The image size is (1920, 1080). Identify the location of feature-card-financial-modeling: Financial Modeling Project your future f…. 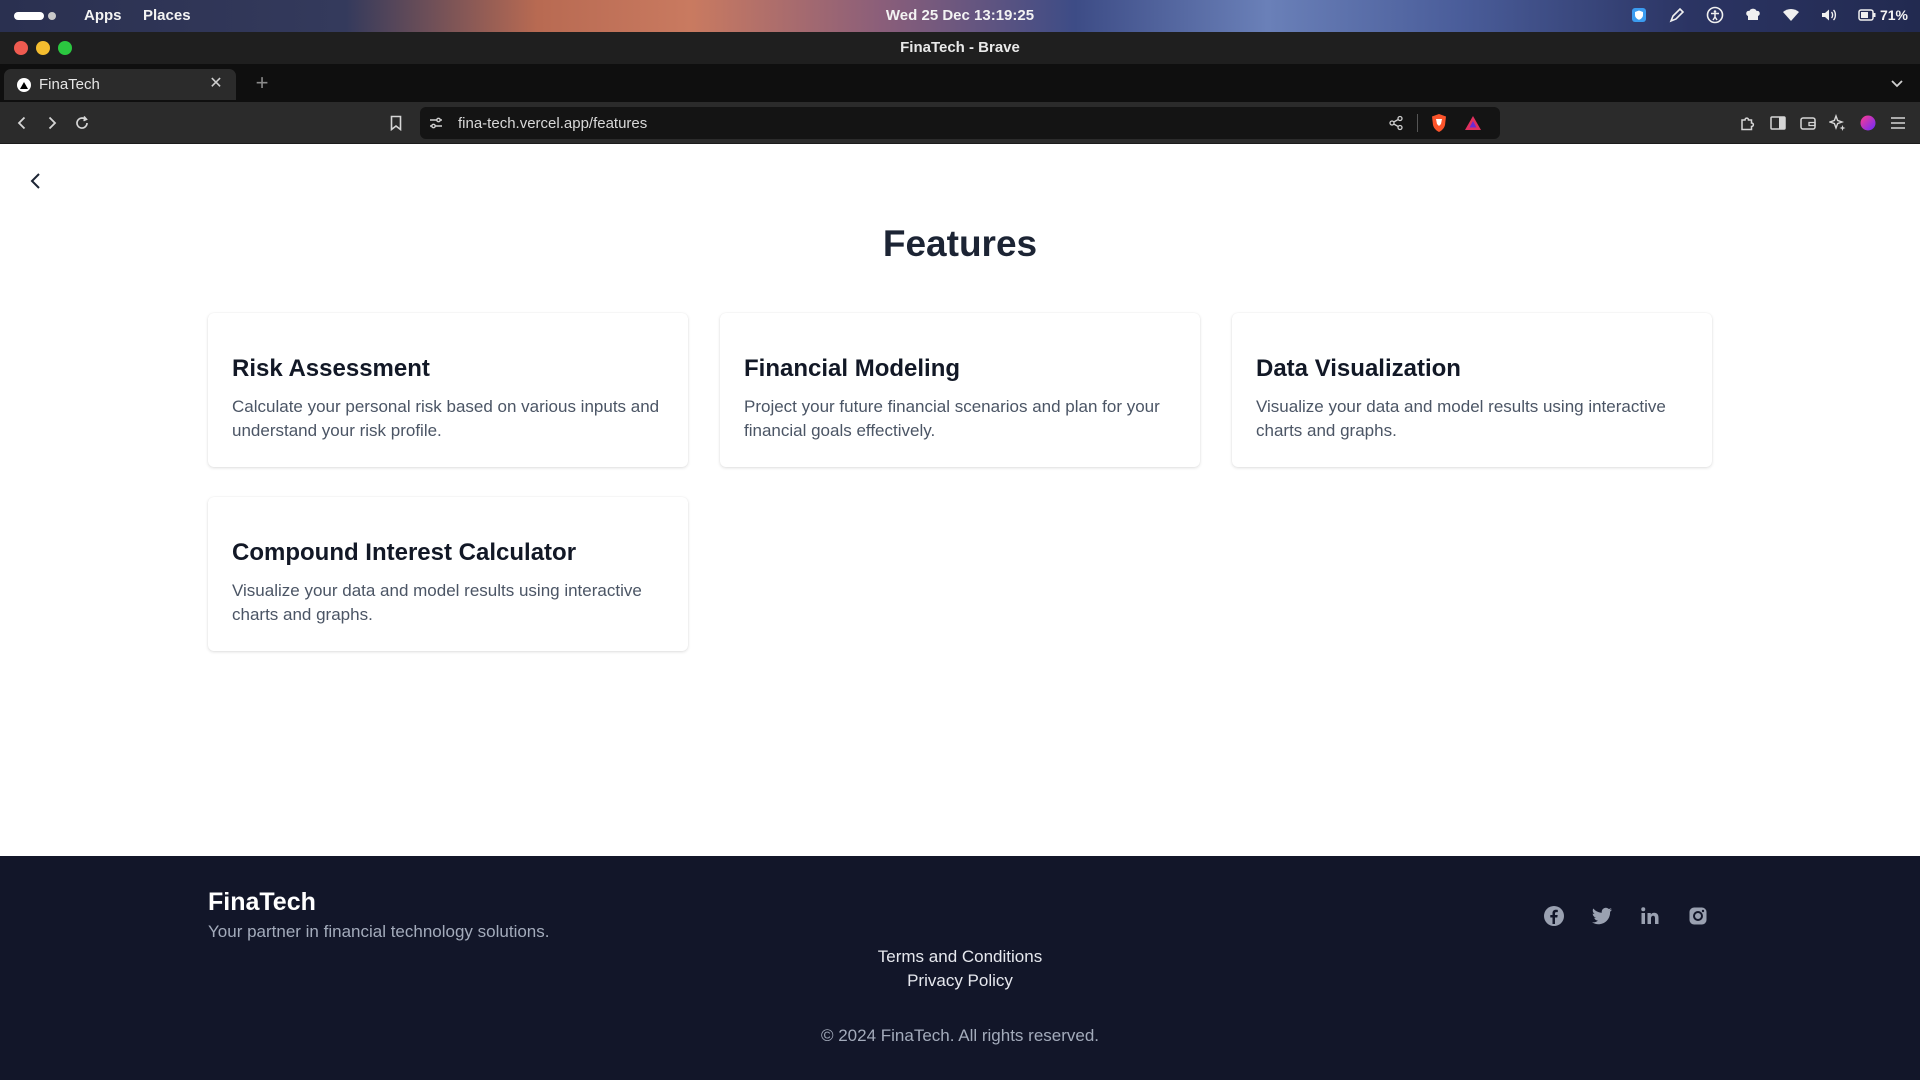
(960, 390).